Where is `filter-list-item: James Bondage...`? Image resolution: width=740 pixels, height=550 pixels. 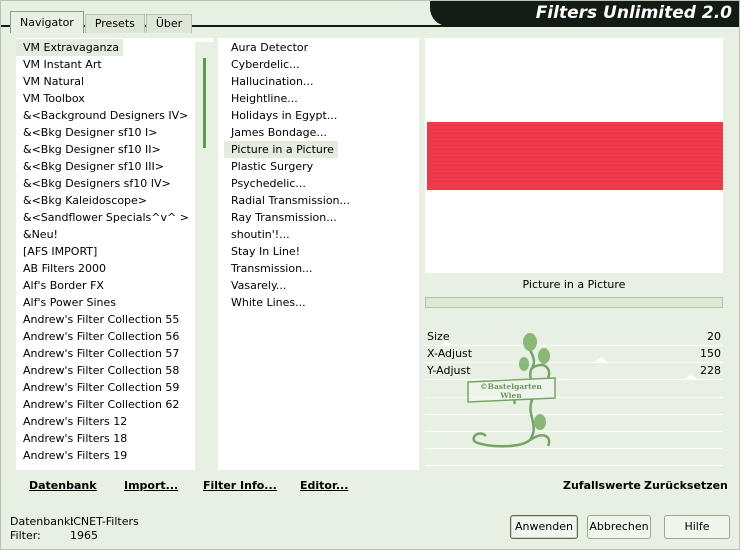
filter-list-item: James Bondage... is located at coordinates (321, 132).